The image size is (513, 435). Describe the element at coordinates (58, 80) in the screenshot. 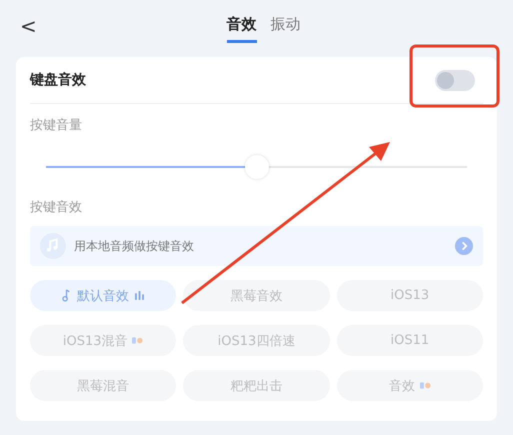

I see `setting-label: 键盘音效` at that location.